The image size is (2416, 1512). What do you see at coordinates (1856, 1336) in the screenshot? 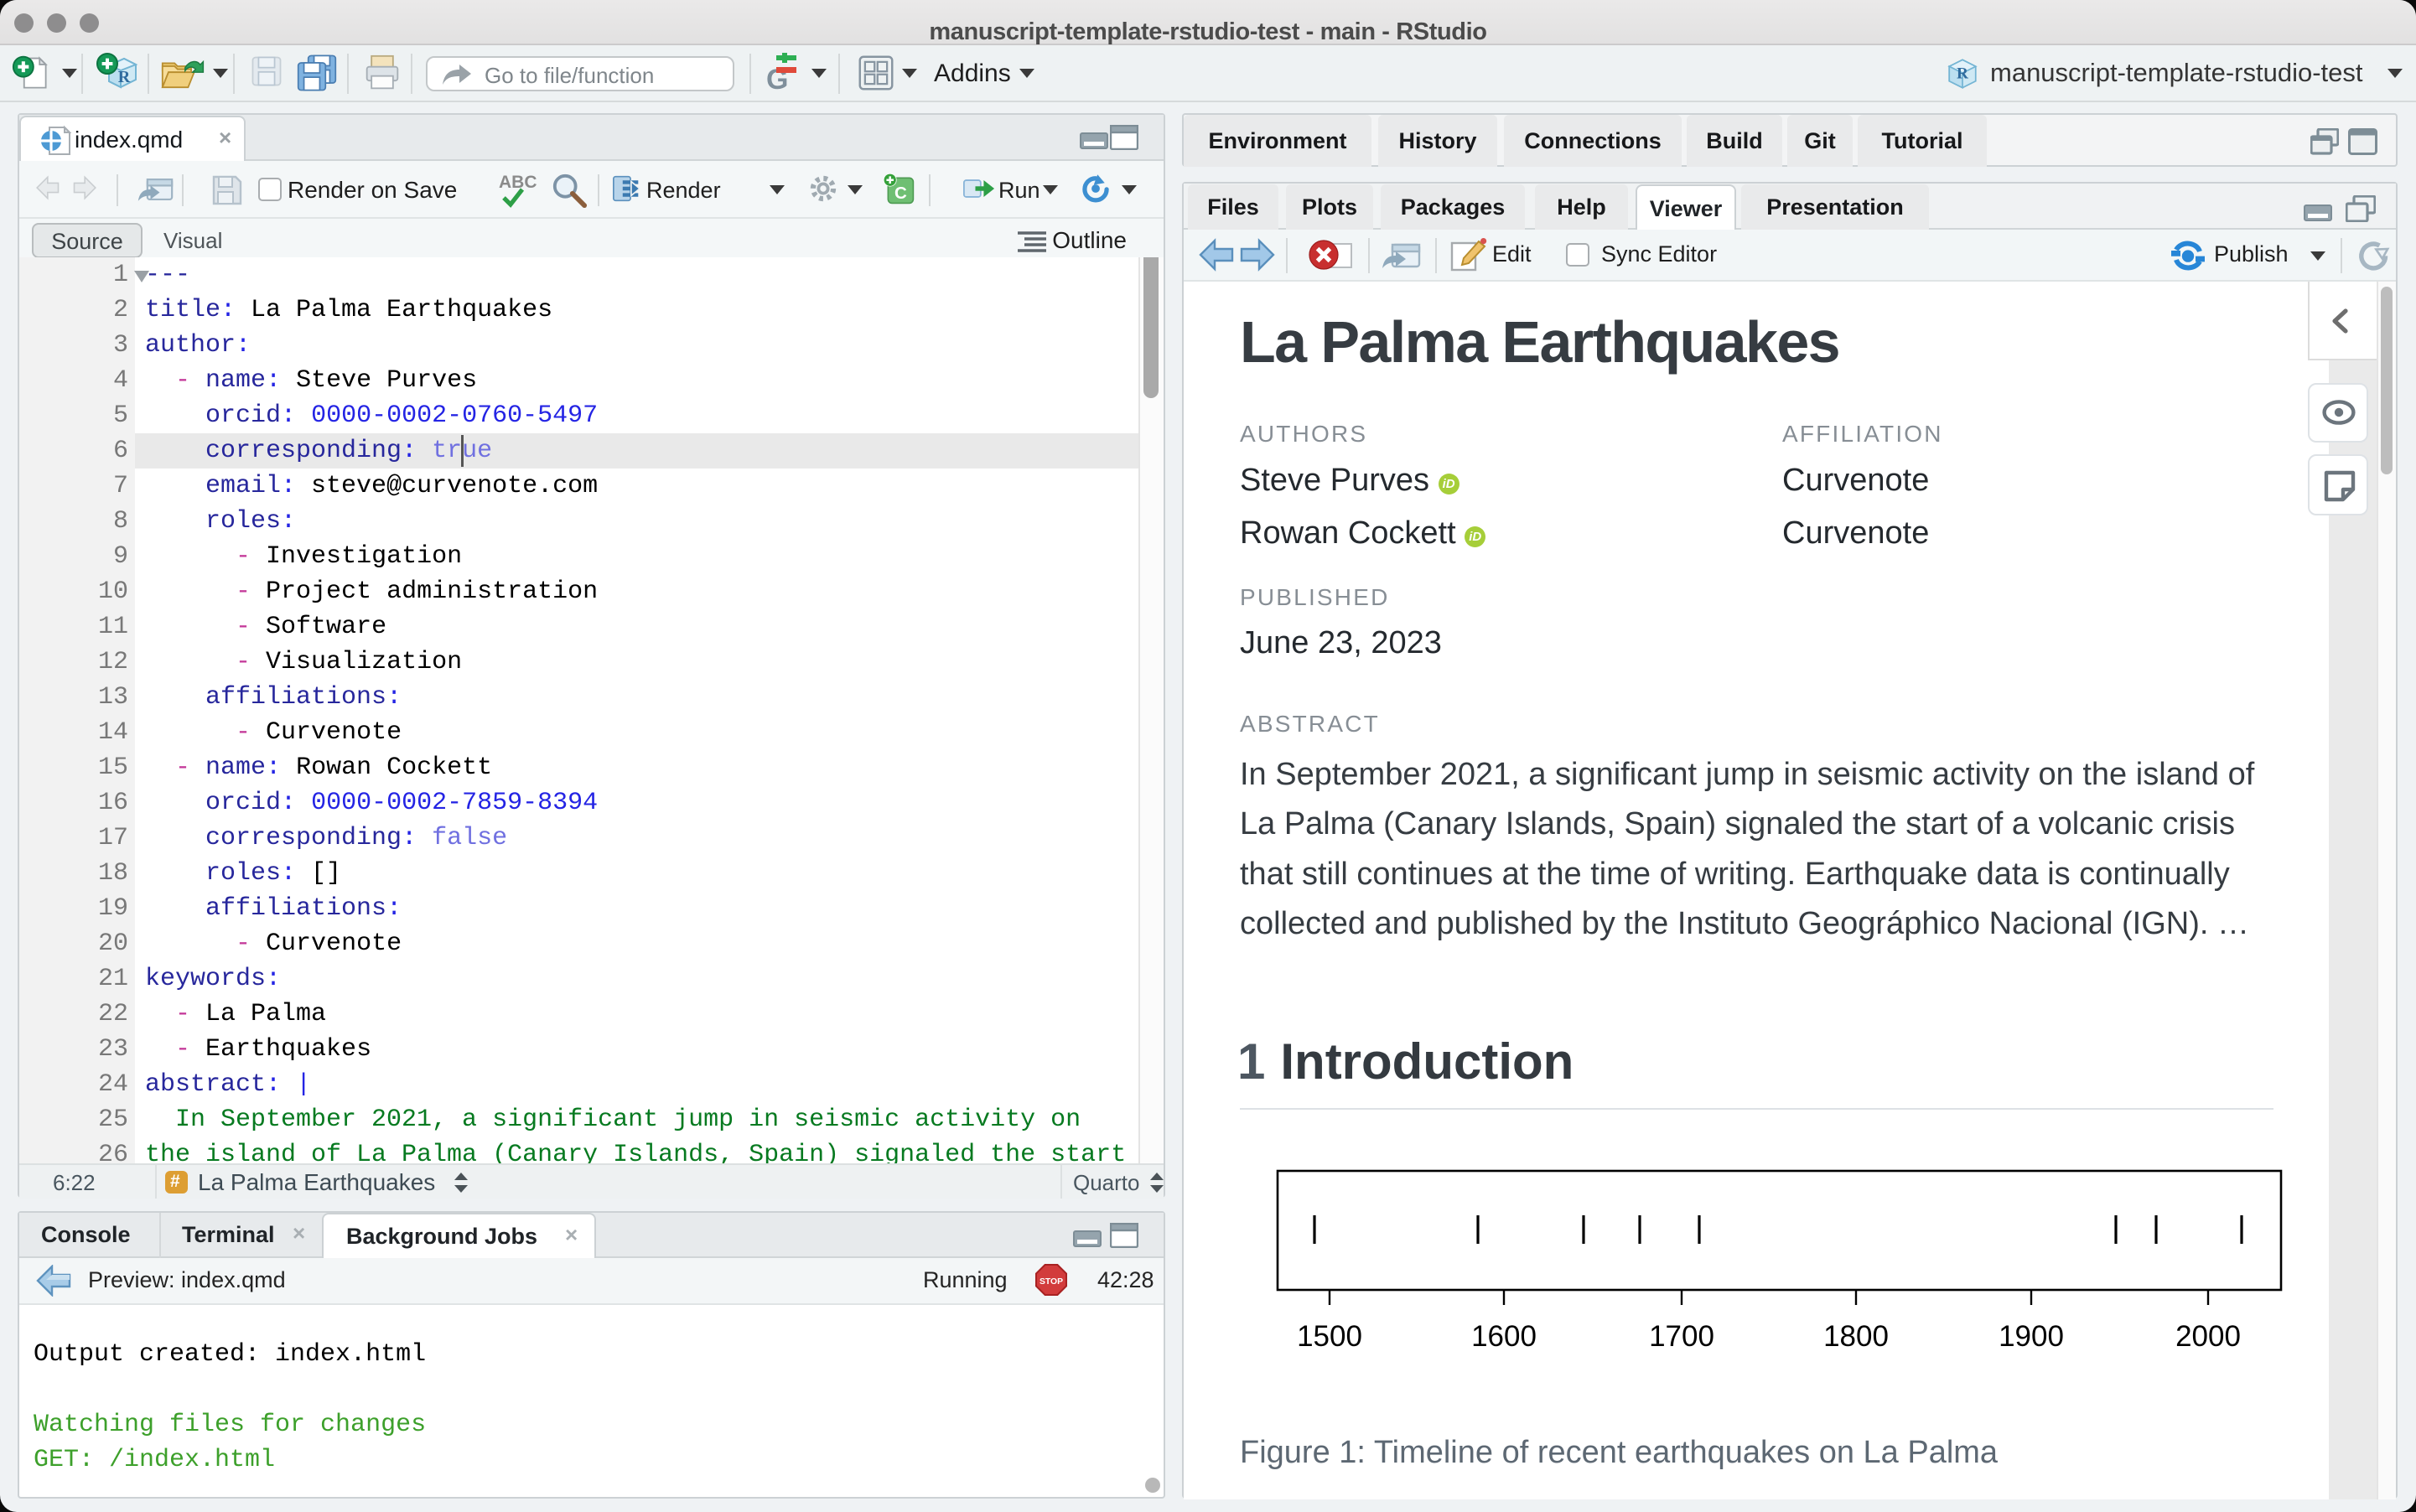
I see `svg-text: 1800` at bounding box center [1856, 1336].